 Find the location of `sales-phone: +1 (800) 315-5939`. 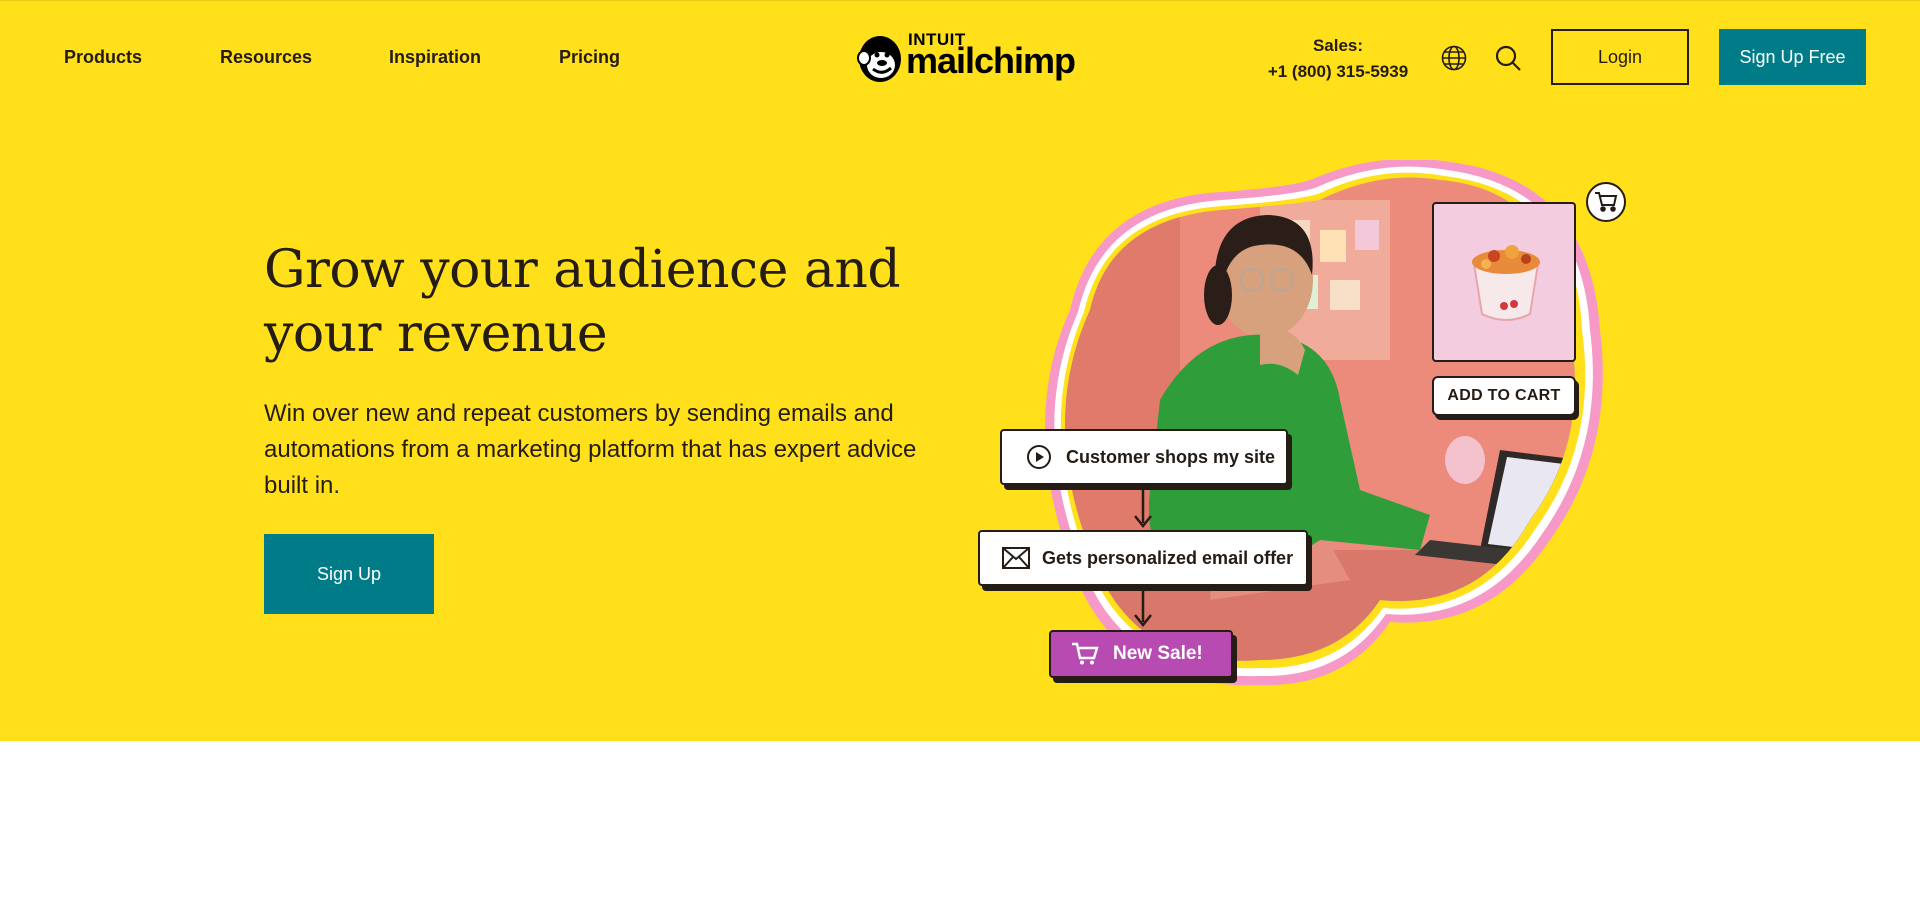

sales-phone: +1 (800) 315-5939 is located at coordinates (1338, 72).